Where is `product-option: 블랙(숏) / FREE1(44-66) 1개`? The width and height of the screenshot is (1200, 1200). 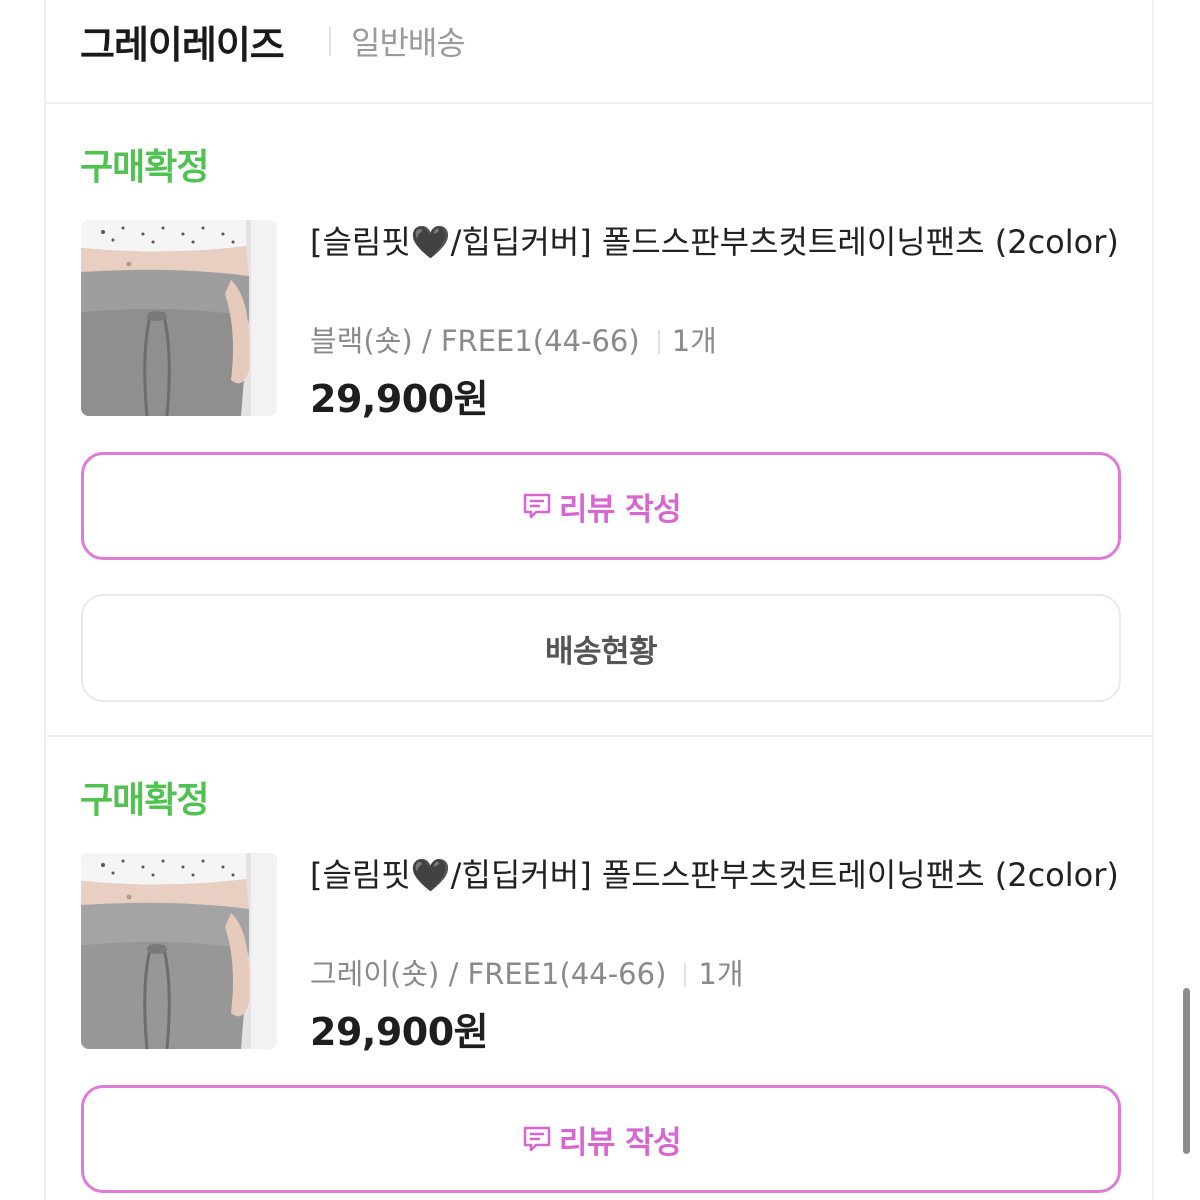
product-option: 블랙(숏) / FREE1(44-66) 1개 is located at coordinates (513, 339).